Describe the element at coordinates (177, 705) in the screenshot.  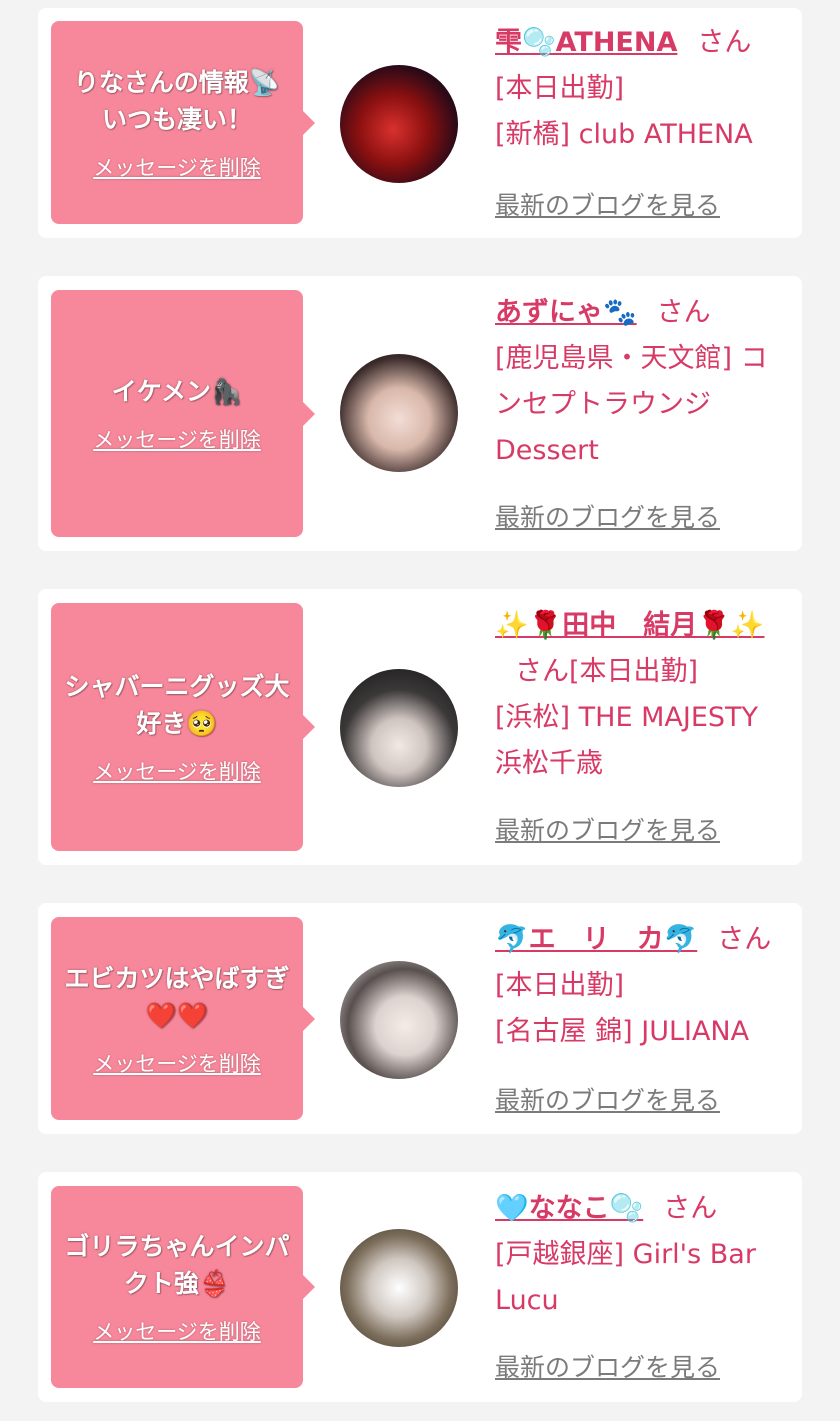
I see `message-text: シャバーニグッズ大好き🥺` at that location.